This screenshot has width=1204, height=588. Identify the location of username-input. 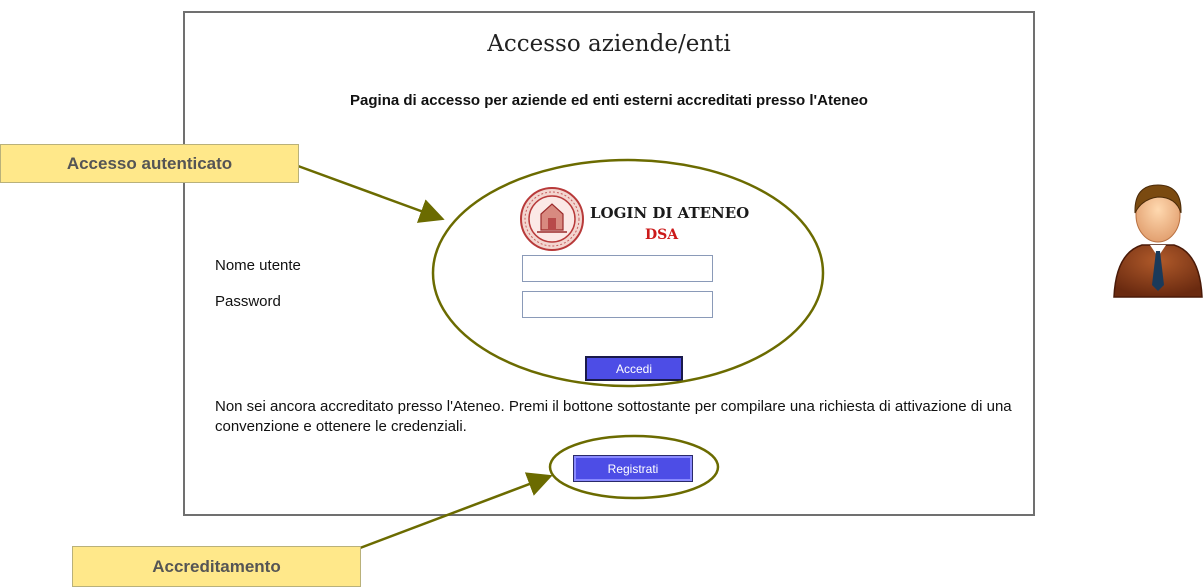
(617, 268).